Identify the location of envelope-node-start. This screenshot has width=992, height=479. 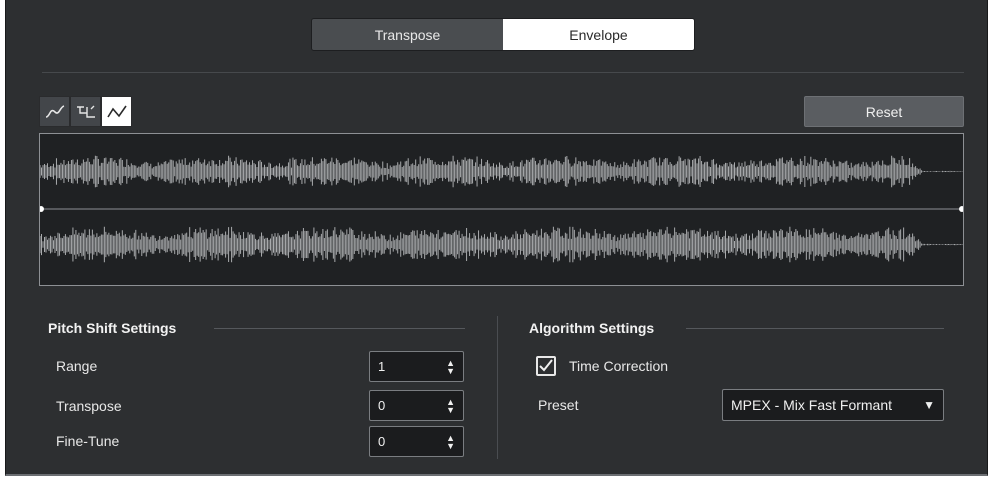
(42, 209).